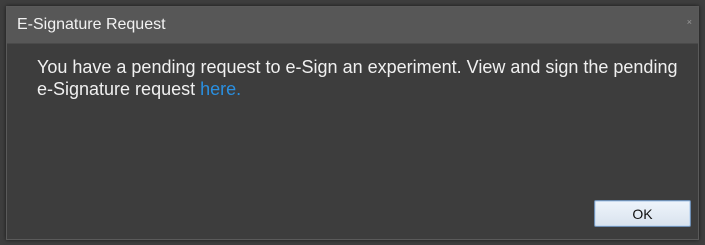  What do you see at coordinates (642, 213) in the screenshot?
I see `ok-button: OK` at bounding box center [642, 213].